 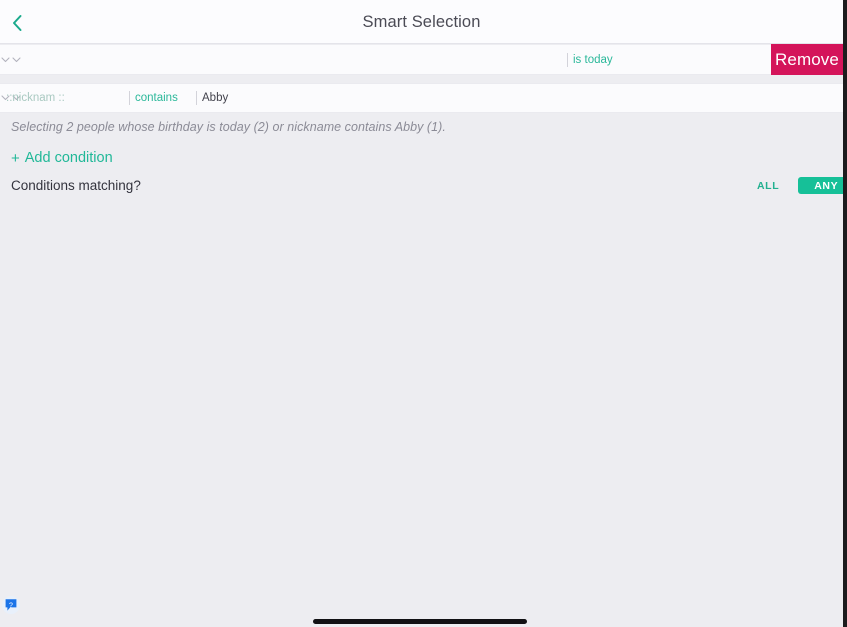 What do you see at coordinates (68, 158) in the screenshot?
I see `add-condition-label: Add condition` at bounding box center [68, 158].